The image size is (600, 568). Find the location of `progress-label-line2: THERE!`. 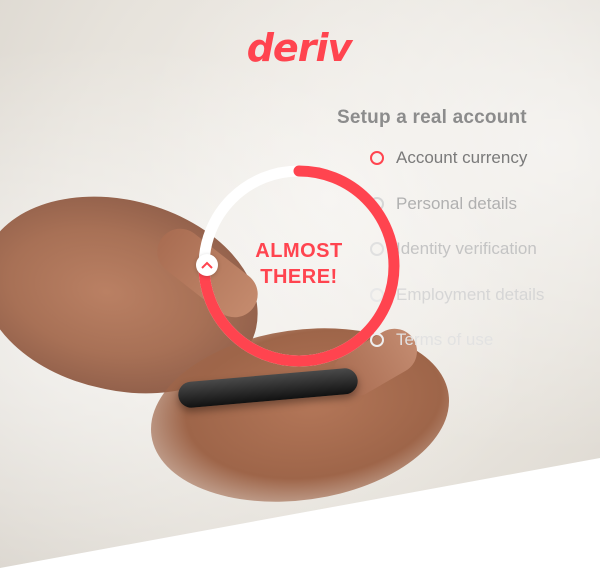

progress-label-line2: THERE! is located at coordinates (299, 277).